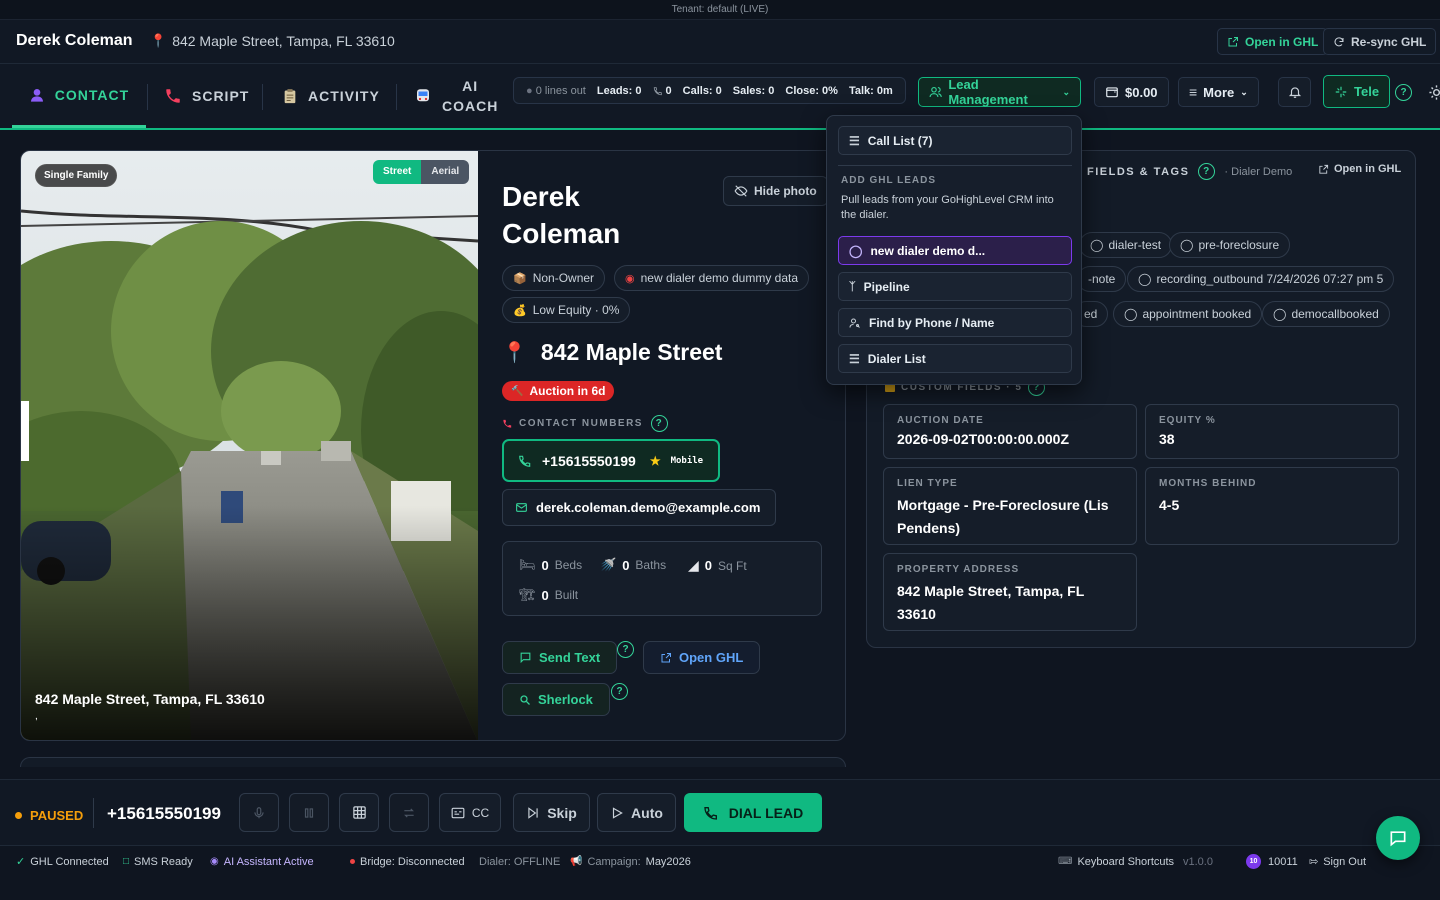 The width and height of the screenshot is (1440, 900). I want to click on phone-count: 0, so click(662, 91).